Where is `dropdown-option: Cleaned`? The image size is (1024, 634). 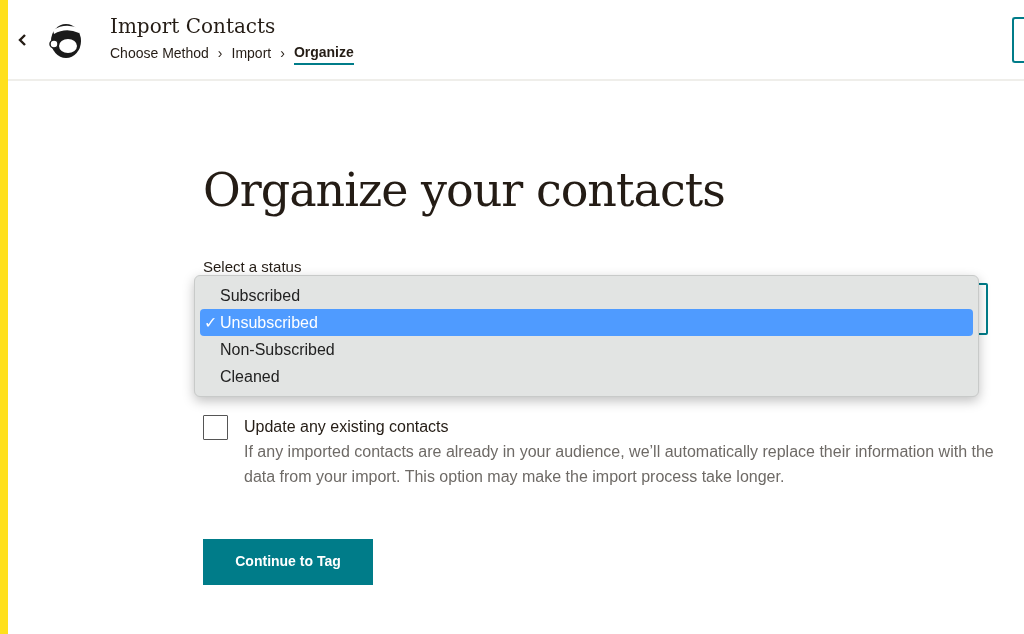
dropdown-option: Cleaned is located at coordinates (586, 376).